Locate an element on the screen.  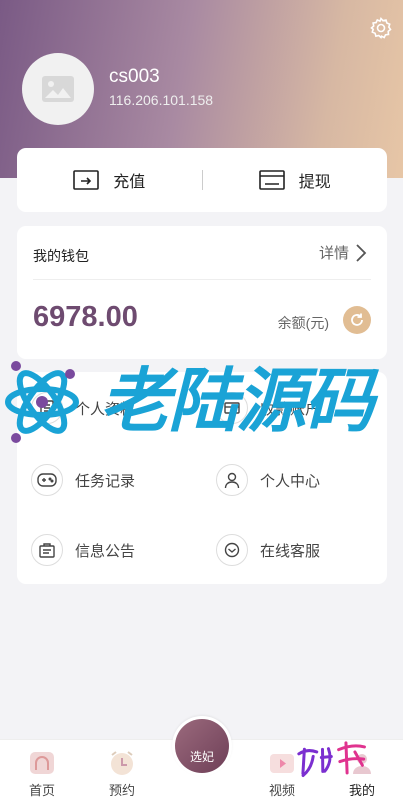
image-placeholder-icon is located at coordinates (58, 89).